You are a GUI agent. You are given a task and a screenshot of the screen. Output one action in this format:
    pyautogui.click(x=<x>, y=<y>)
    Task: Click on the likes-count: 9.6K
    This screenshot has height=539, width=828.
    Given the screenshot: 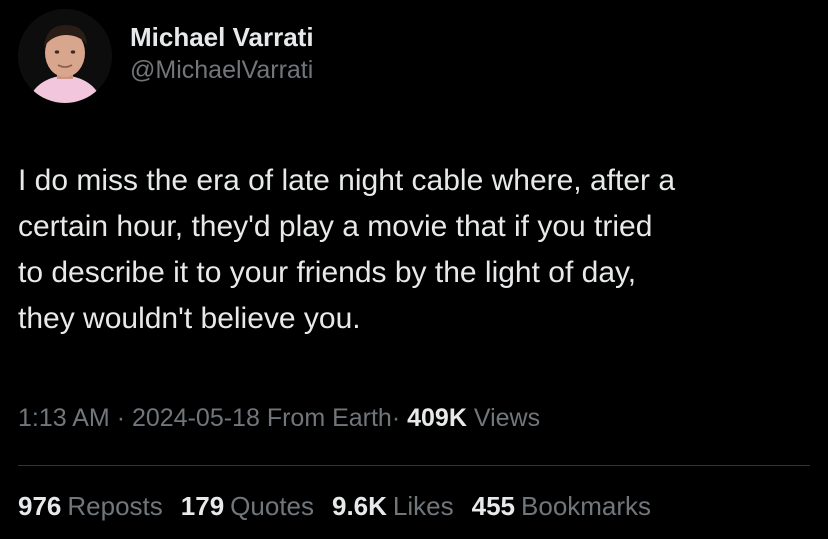 What is the action you would take?
    pyautogui.click(x=359, y=506)
    